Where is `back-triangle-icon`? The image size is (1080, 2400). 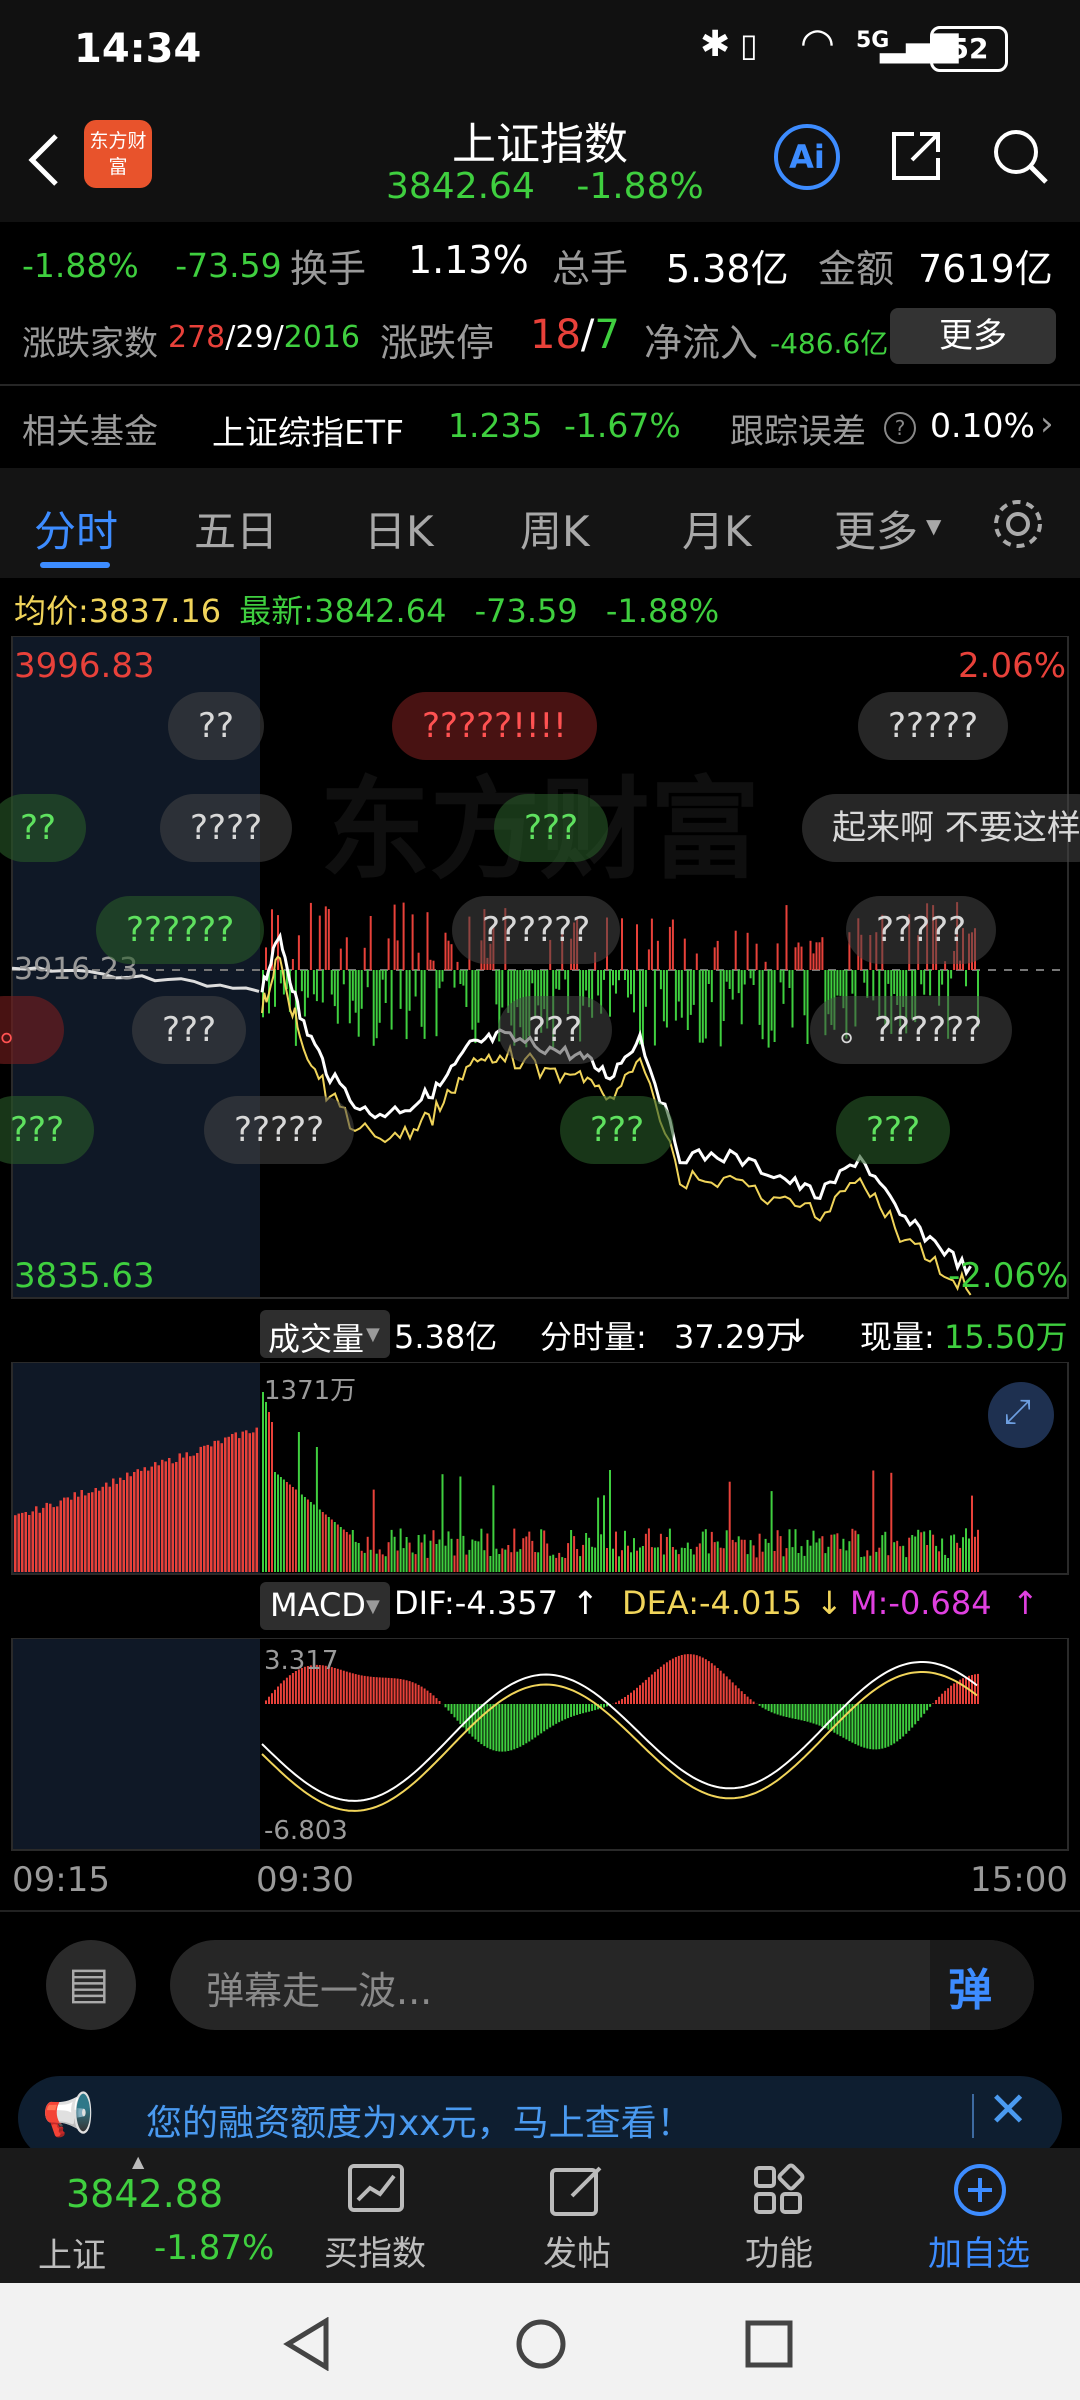
back-triangle-icon is located at coordinates (307, 2344).